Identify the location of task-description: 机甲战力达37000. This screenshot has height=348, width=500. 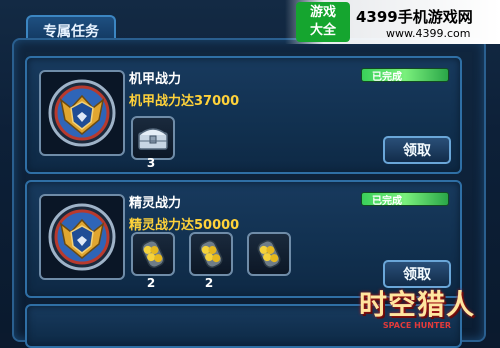
(184, 101).